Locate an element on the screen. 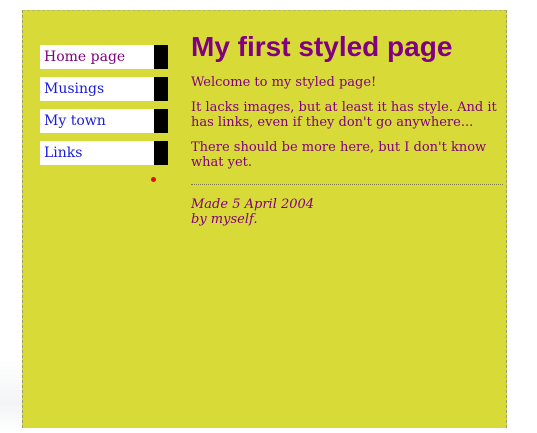 The width and height of the screenshot is (537, 433). nav-item-musings: Musings is located at coordinates (104, 89).